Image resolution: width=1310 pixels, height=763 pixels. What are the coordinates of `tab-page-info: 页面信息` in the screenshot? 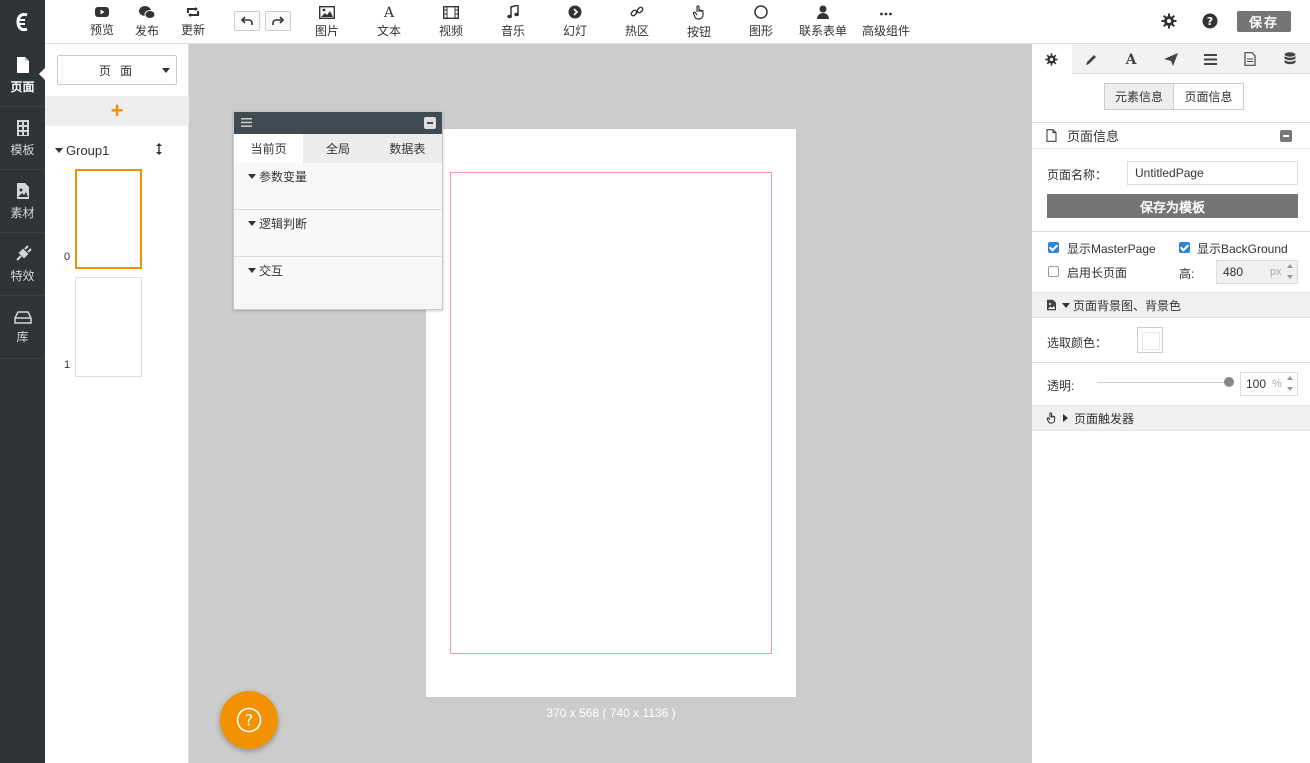 It's located at (1208, 96).